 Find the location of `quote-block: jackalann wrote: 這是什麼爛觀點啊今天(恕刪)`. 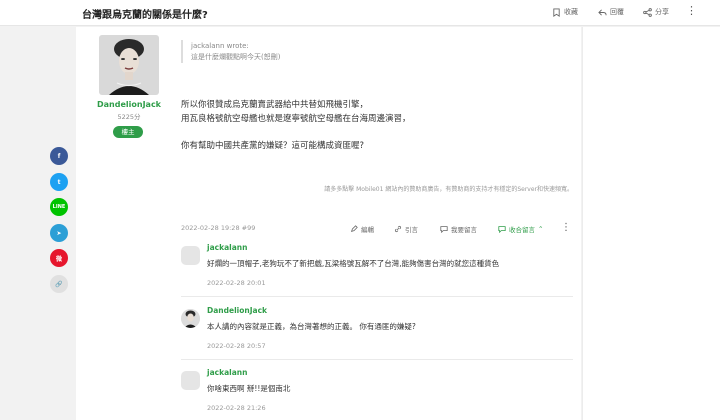

quote-block: jackalann wrote: 這是什麼爛觀點啊今天(恕刪) is located at coordinates (230, 51).